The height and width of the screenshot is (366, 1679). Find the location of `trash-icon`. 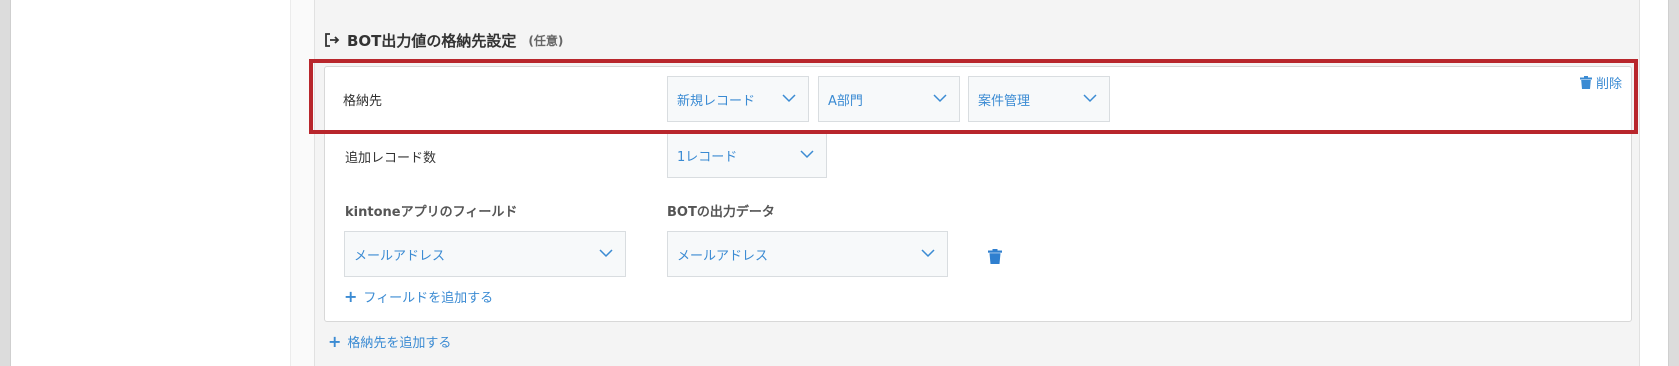

trash-icon is located at coordinates (1586, 82).